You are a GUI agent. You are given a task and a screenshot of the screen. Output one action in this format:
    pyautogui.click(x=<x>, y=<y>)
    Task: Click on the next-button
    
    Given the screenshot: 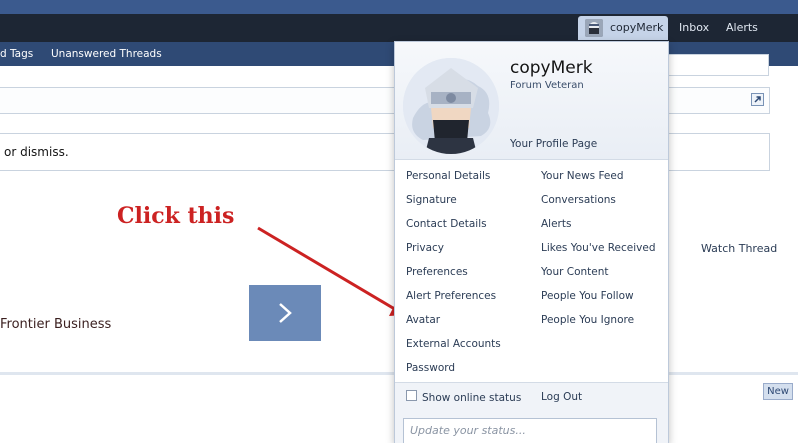 What is the action you would take?
    pyautogui.click(x=285, y=313)
    